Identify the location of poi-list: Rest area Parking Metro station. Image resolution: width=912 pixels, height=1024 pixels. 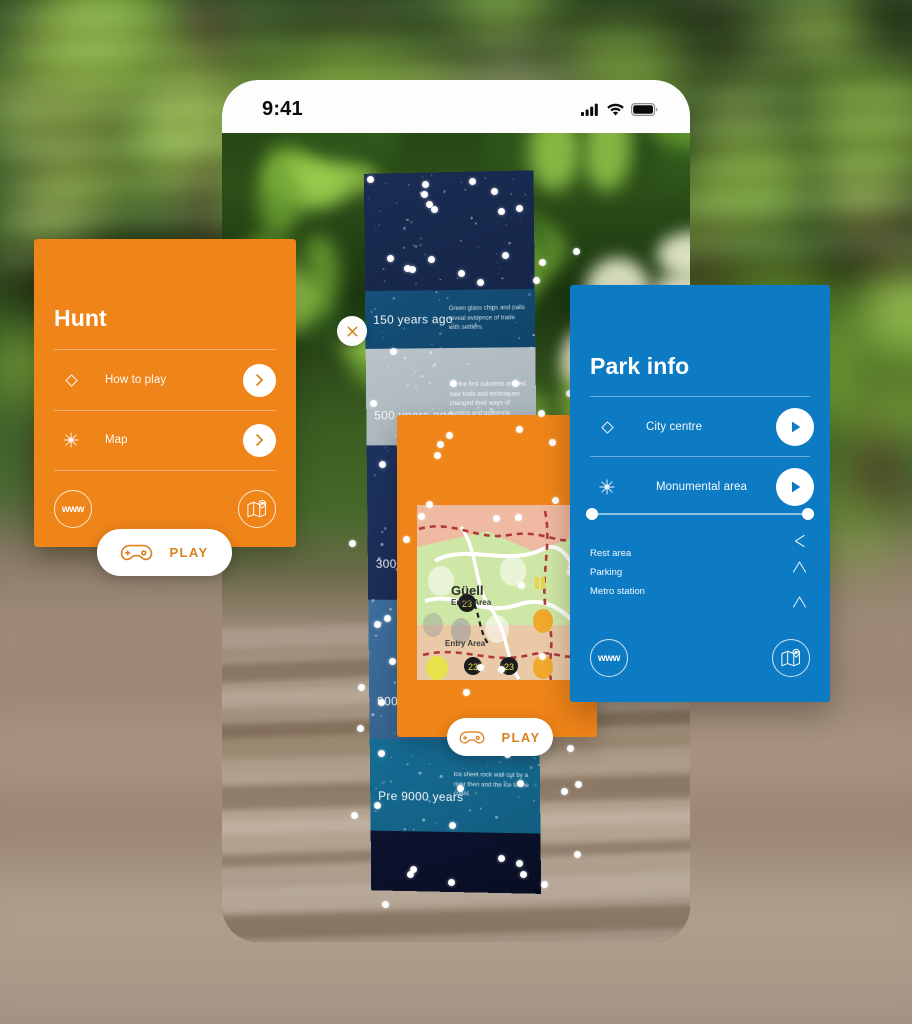
(700, 571).